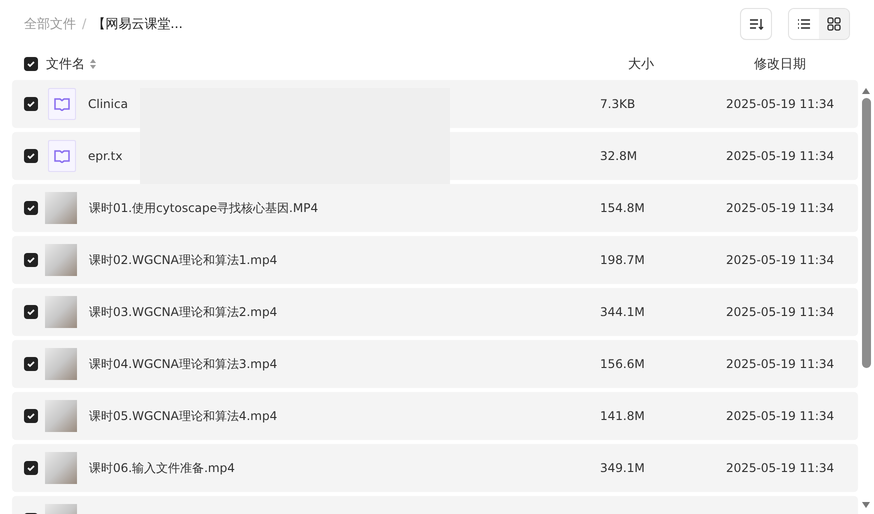 The image size is (874, 514). I want to click on select-all-checkbox, so click(31, 64).